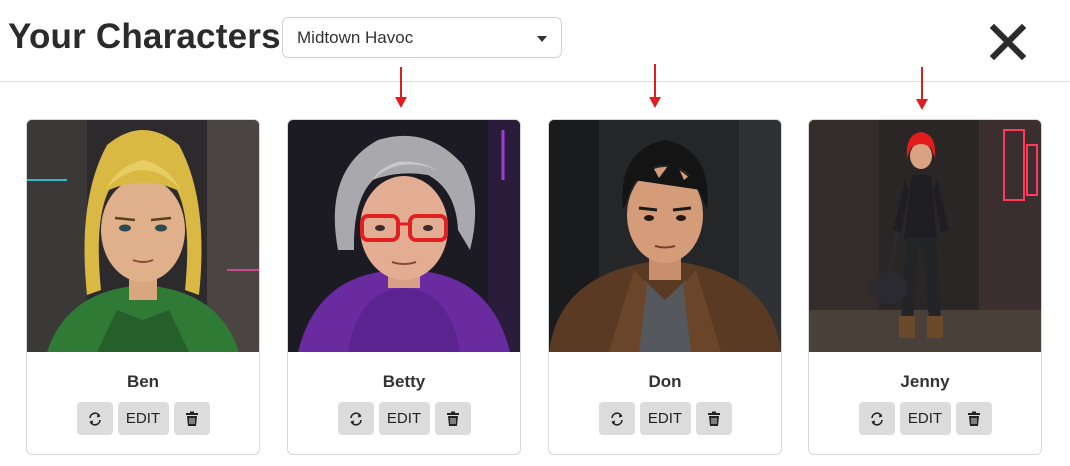  Describe the element at coordinates (404, 381) in the screenshot. I see `character-name: Betty` at that location.